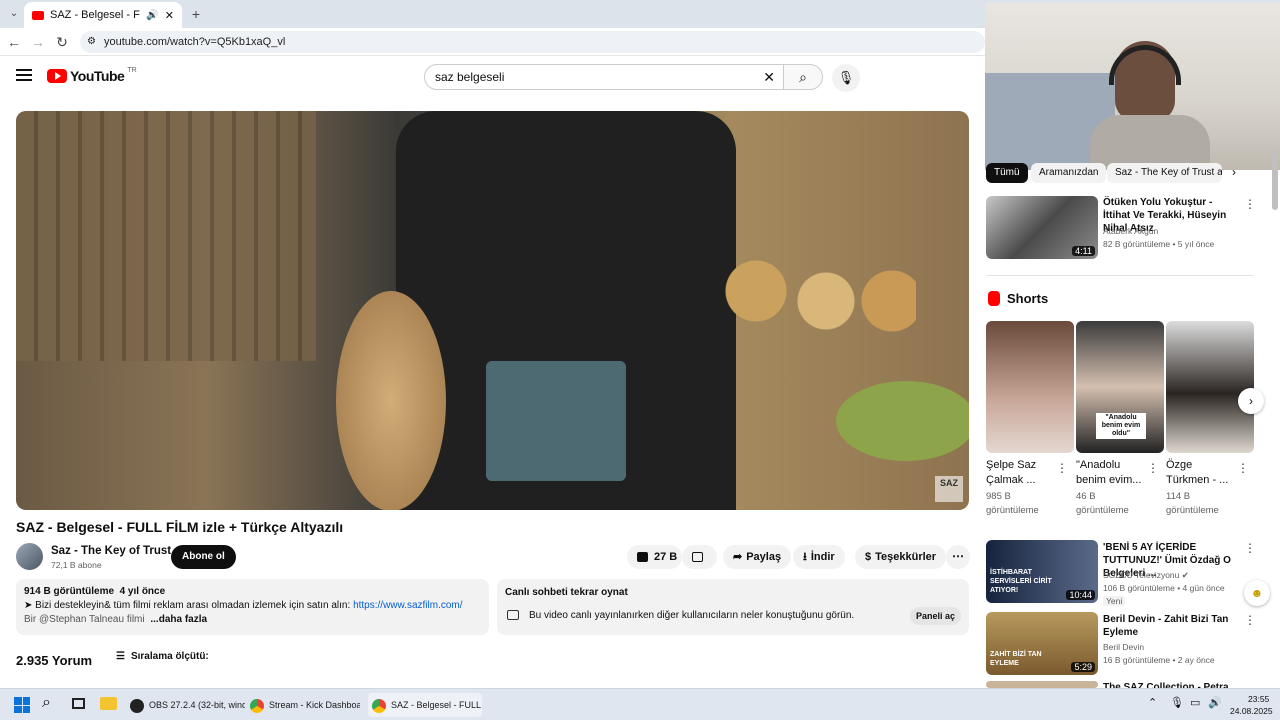 Image resolution: width=1280 pixels, height=720 pixels. What do you see at coordinates (1150, 142) in the screenshot?
I see `webcam-shirt` at bounding box center [1150, 142].